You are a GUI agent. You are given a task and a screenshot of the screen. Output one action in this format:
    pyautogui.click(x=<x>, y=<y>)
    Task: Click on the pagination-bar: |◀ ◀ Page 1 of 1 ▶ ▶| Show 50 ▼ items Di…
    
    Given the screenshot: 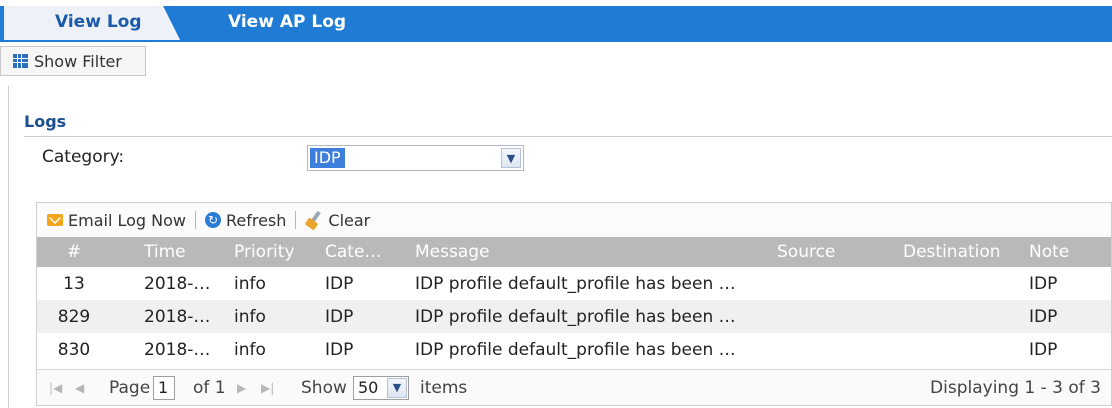 What is the action you would take?
    pyautogui.click(x=574, y=387)
    